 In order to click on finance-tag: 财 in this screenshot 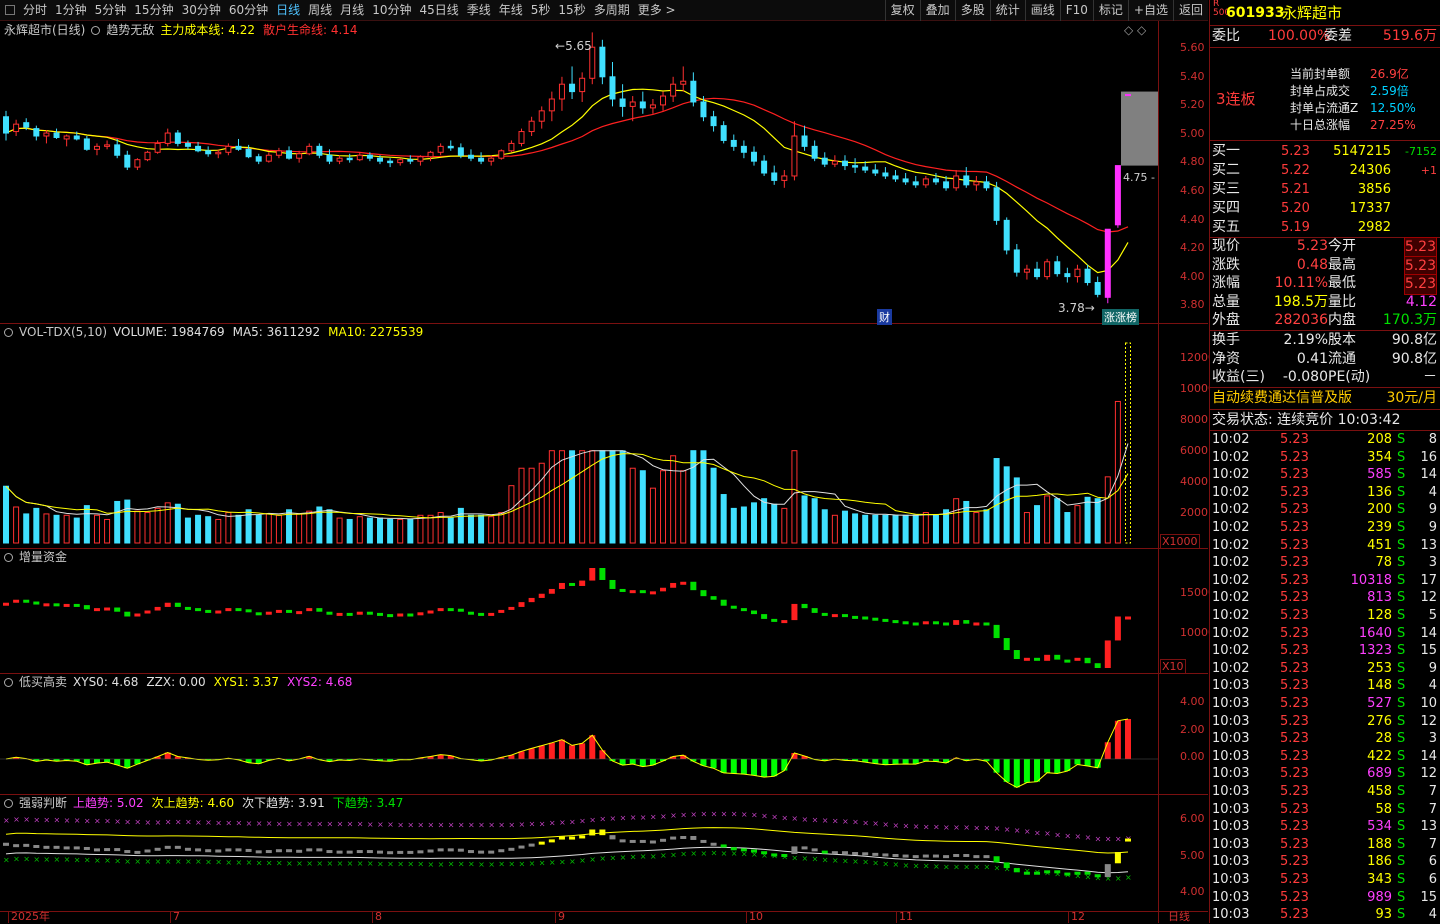, I will do `click(884, 317)`.